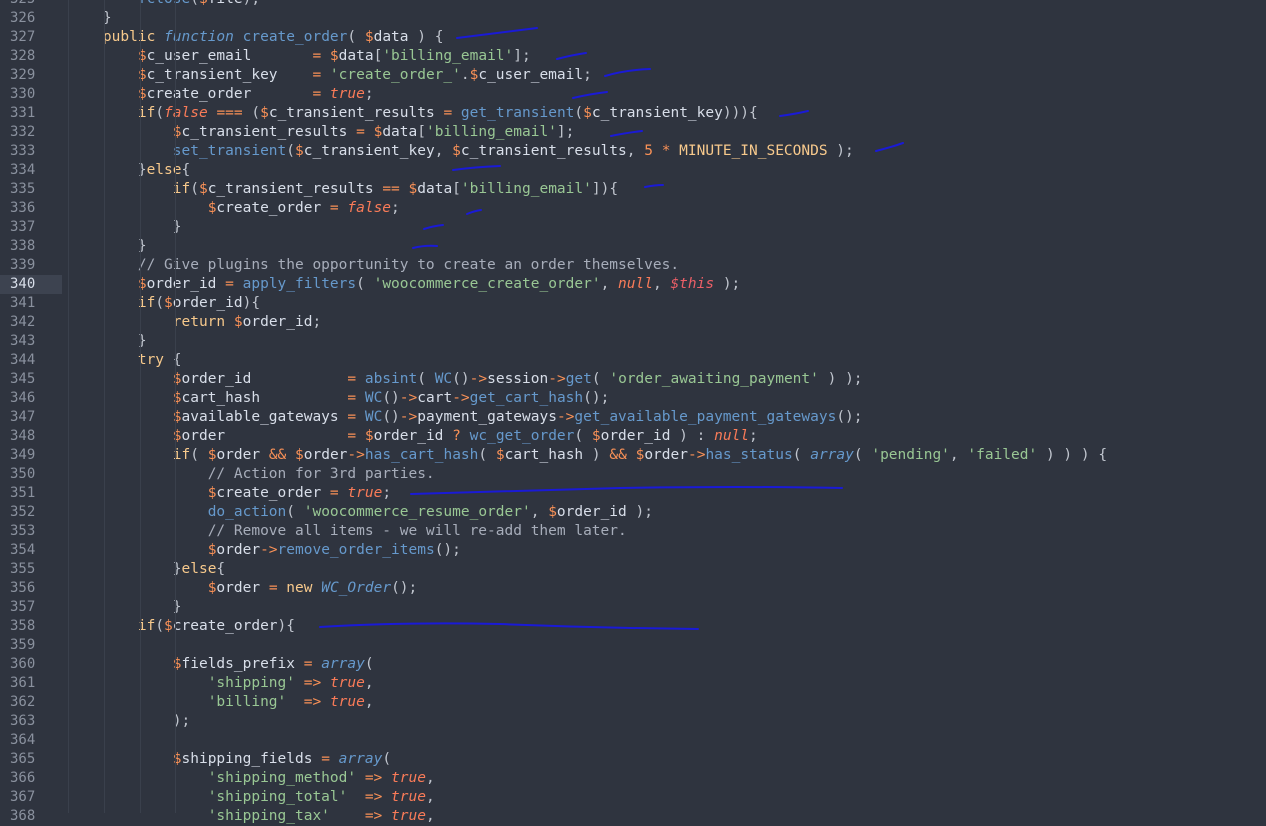 The height and width of the screenshot is (826, 1266). What do you see at coordinates (23, 246) in the screenshot?
I see `line-number: 338` at bounding box center [23, 246].